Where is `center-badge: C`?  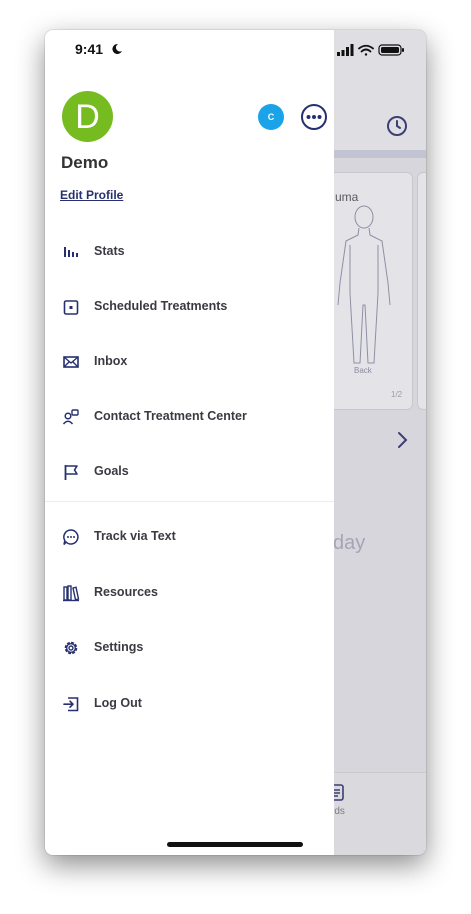 center-badge: C is located at coordinates (271, 117).